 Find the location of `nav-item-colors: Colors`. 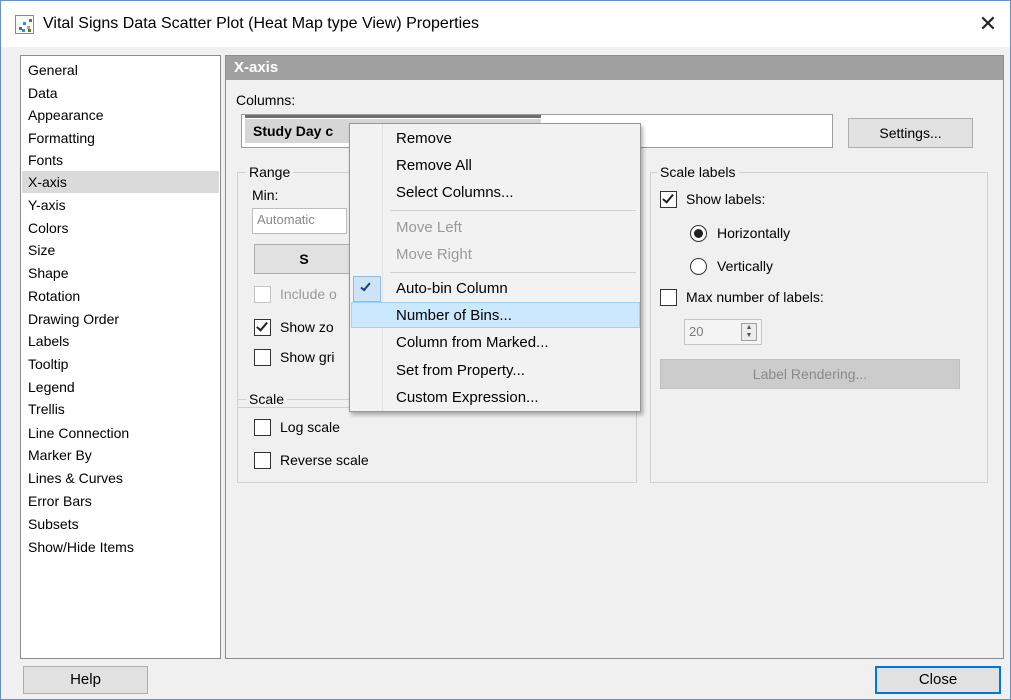

nav-item-colors: Colors is located at coordinates (120, 228).